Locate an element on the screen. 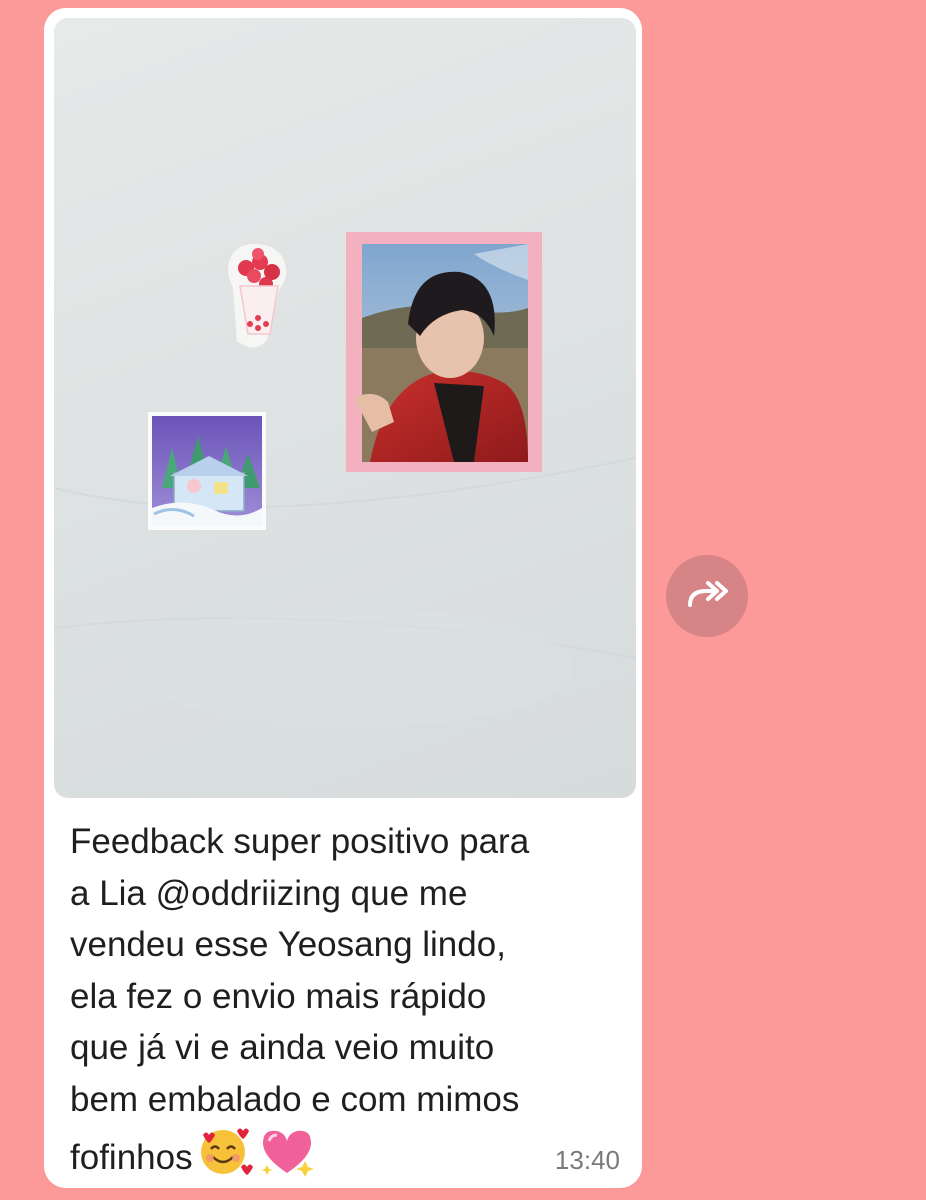  winter-sticker is located at coordinates (207, 471).